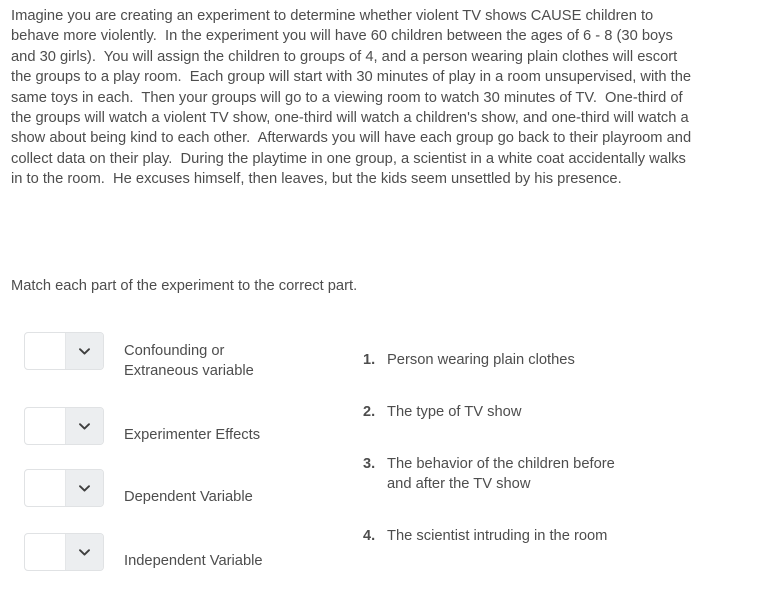  Describe the element at coordinates (454, 412) in the screenshot. I see `option-text: The type of TV show` at that location.